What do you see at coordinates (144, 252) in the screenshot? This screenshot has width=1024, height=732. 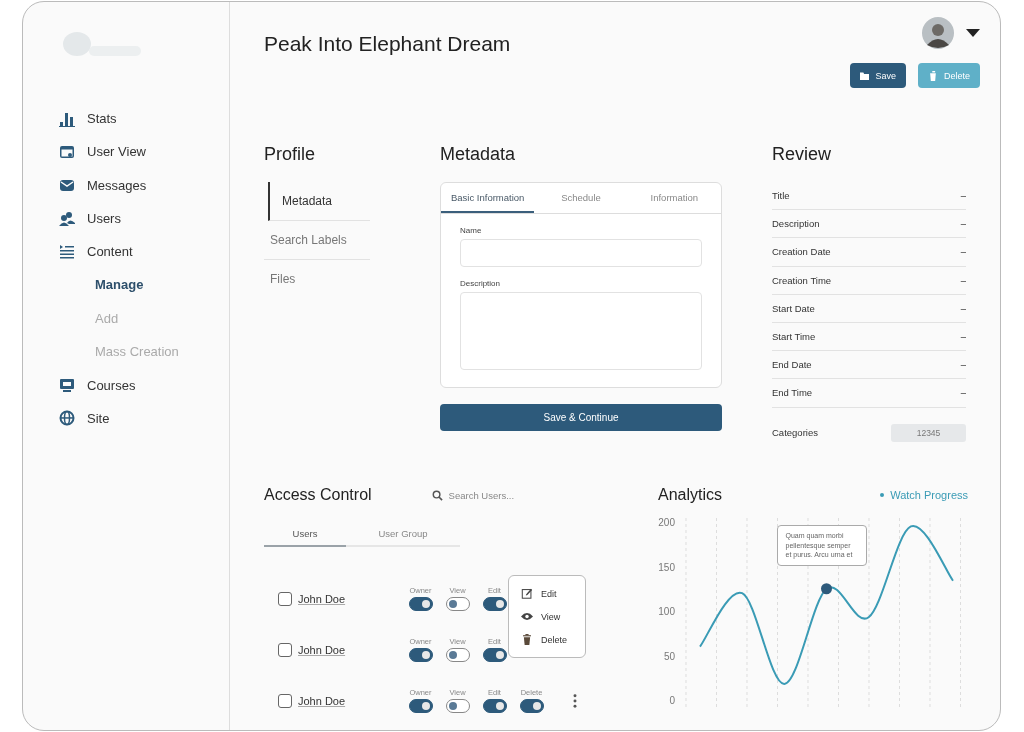 I see `sidebar-item: Content` at bounding box center [144, 252].